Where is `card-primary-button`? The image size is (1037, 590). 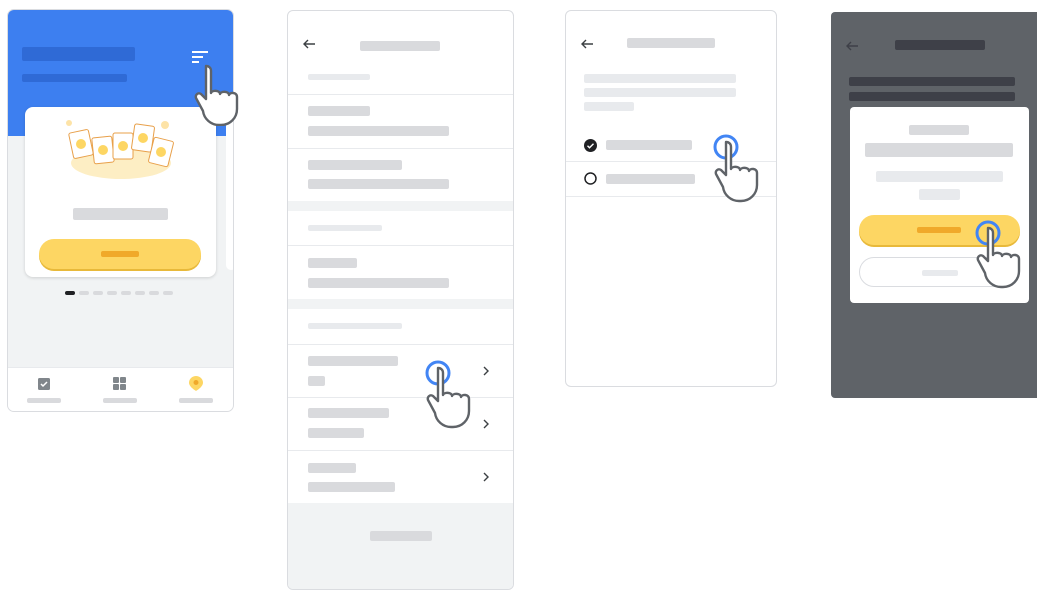
card-primary-button is located at coordinates (120, 254).